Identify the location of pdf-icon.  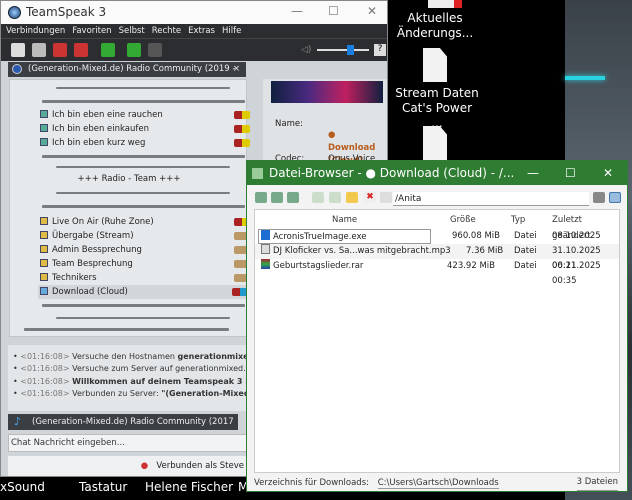
(445, 4).